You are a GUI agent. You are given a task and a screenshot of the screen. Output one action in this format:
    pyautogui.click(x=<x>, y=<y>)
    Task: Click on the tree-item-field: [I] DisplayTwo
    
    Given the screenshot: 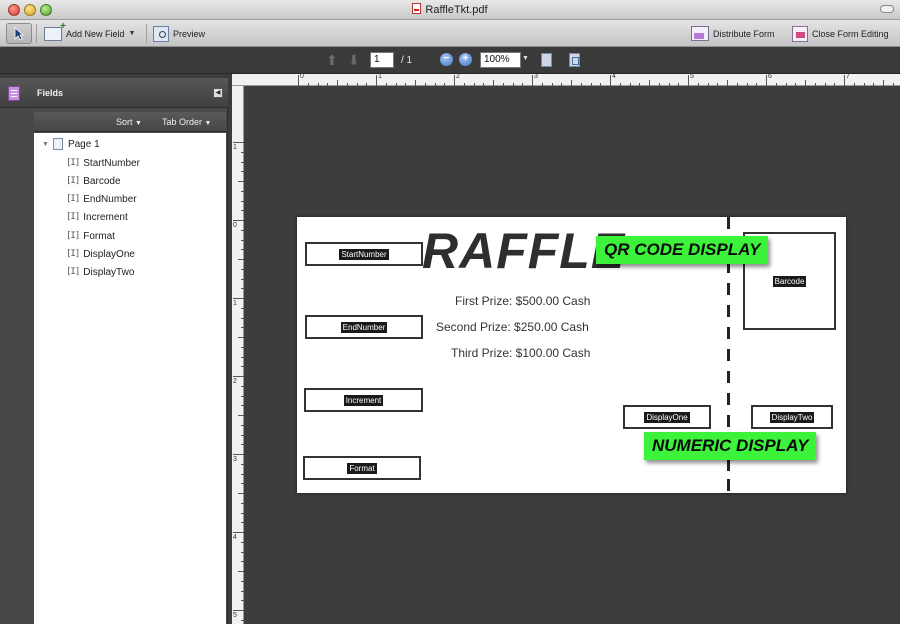 What is the action you would take?
    pyautogui.click(x=100, y=272)
    